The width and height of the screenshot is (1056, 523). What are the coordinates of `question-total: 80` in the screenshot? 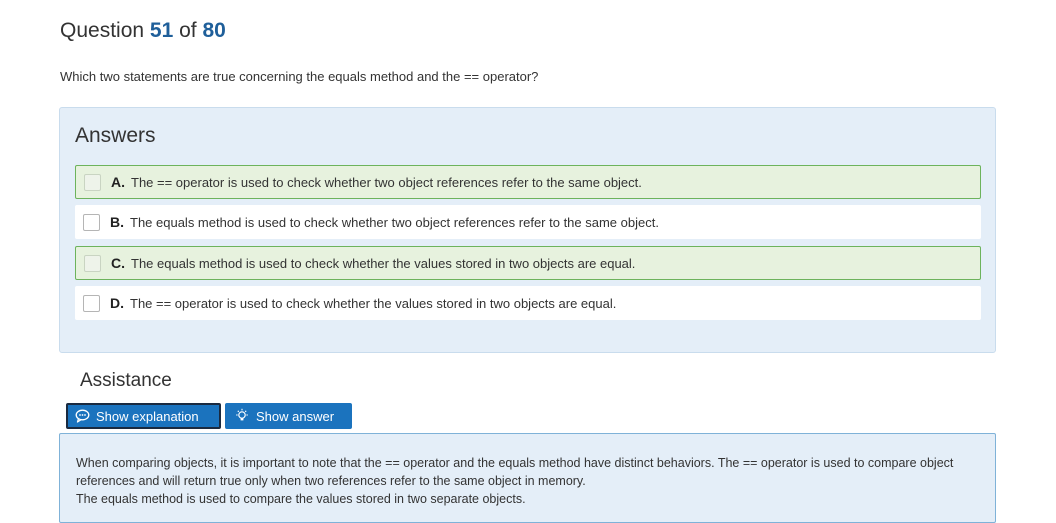 It's located at (214, 30).